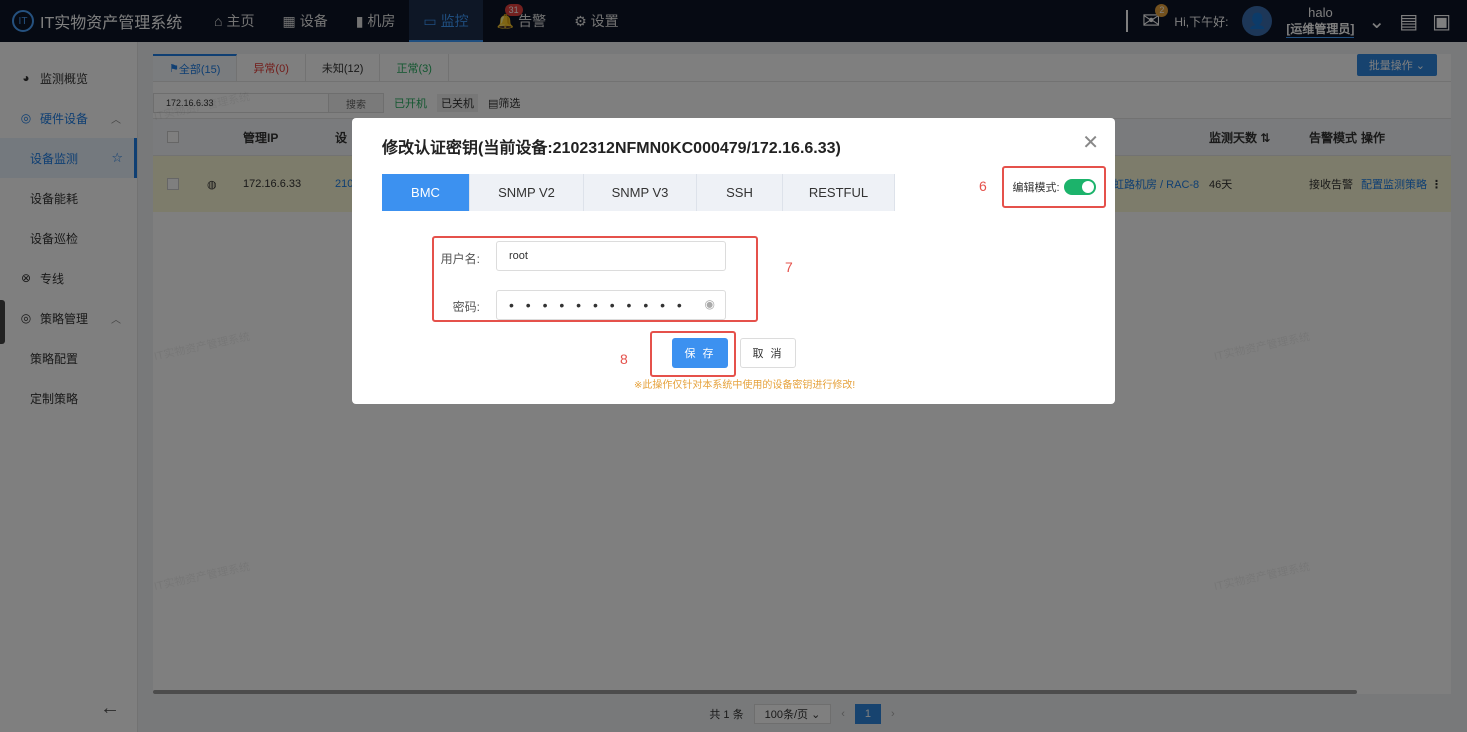 Image resolution: width=1467 pixels, height=732 pixels. What do you see at coordinates (839, 192) in the screenshot?
I see `tab-restful: RESTFUL` at bounding box center [839, 192].